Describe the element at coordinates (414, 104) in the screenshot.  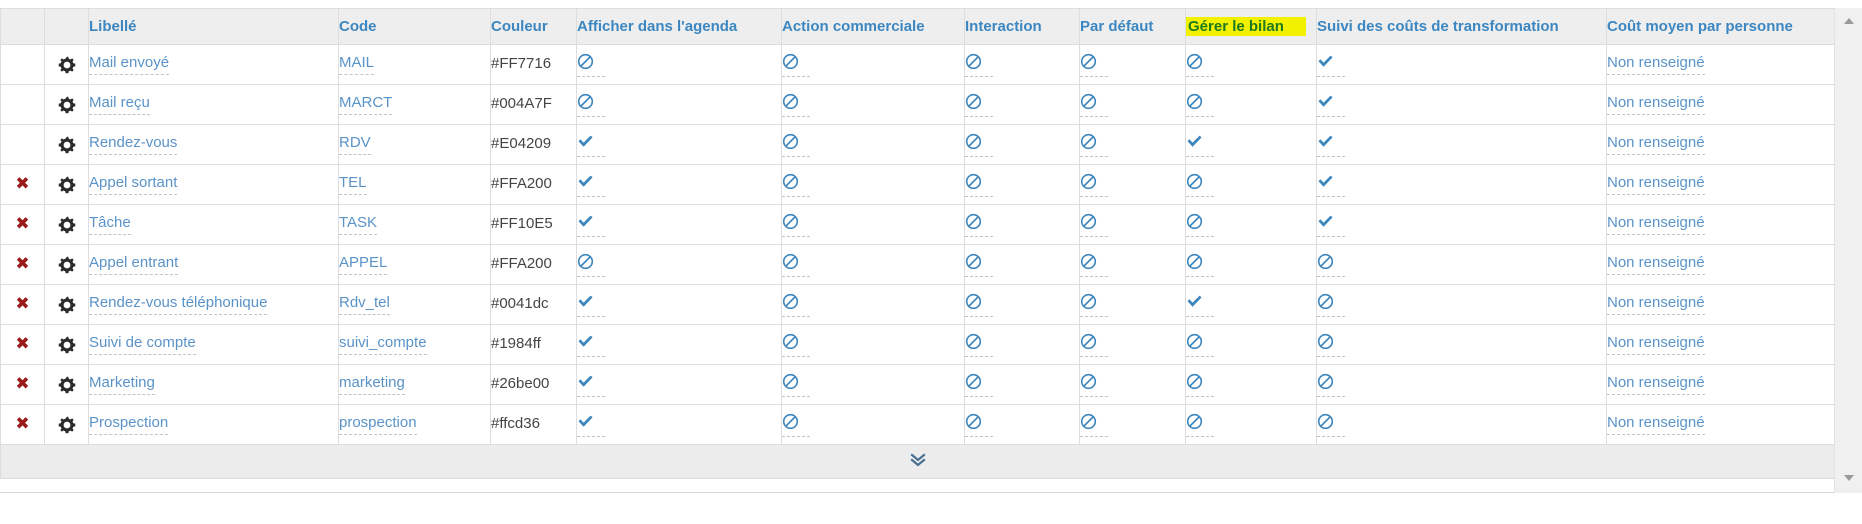
I see `cell-code: MARCT` at that location.